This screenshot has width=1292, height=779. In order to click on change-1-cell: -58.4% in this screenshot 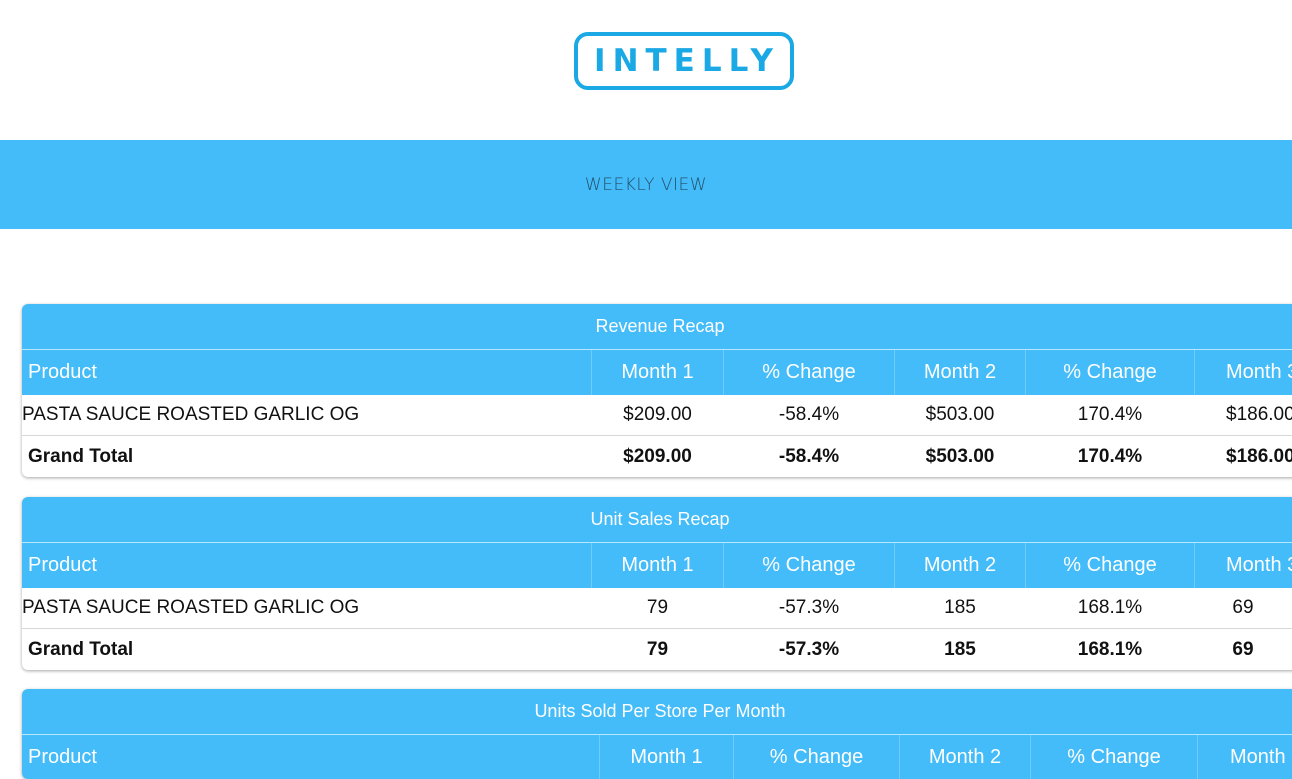, I will do `click(809, 414)`.